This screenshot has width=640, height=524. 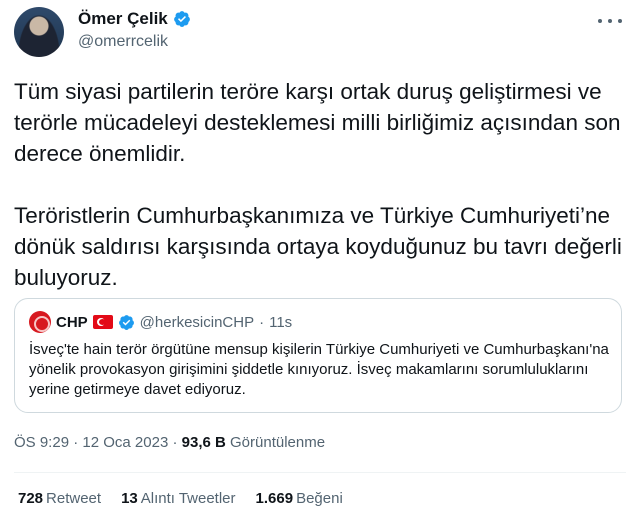 I want to click on quoted-tweet-header: CHP @herkesicinCHP · 11s, so click(x=160, y=322).